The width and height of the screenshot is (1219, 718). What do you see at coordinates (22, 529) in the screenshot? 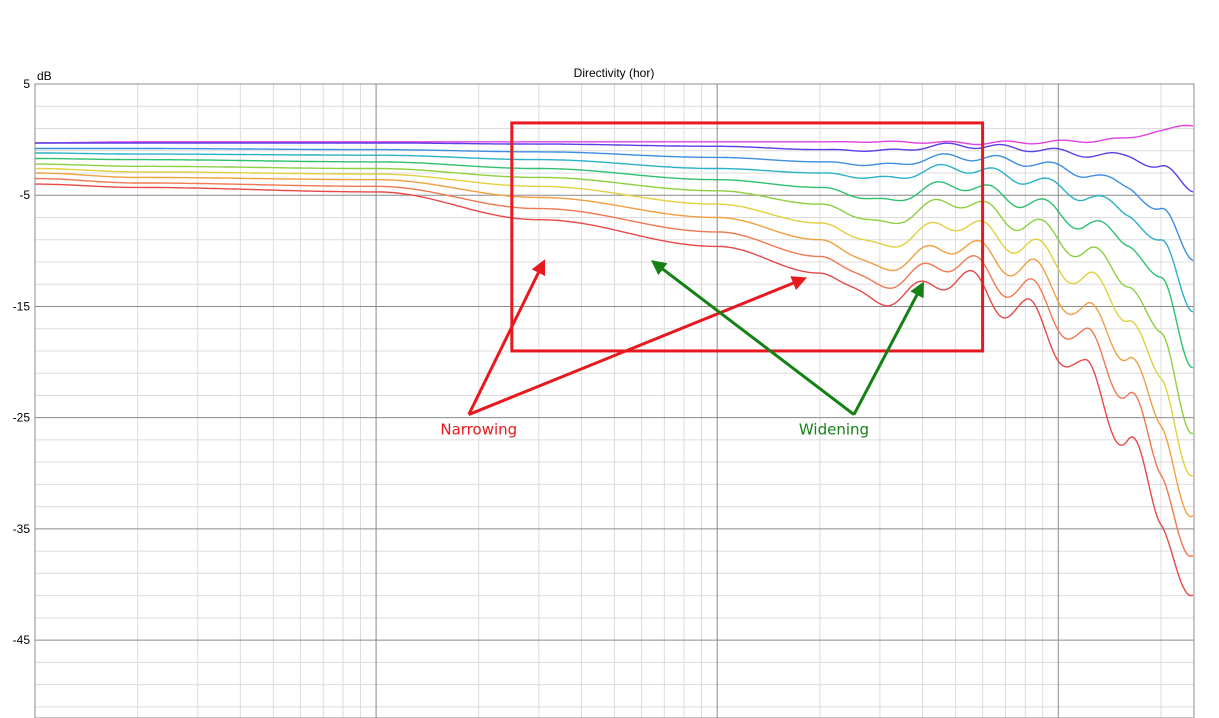
I see `y-tick-label: -35` at bounding box center [22, 529].